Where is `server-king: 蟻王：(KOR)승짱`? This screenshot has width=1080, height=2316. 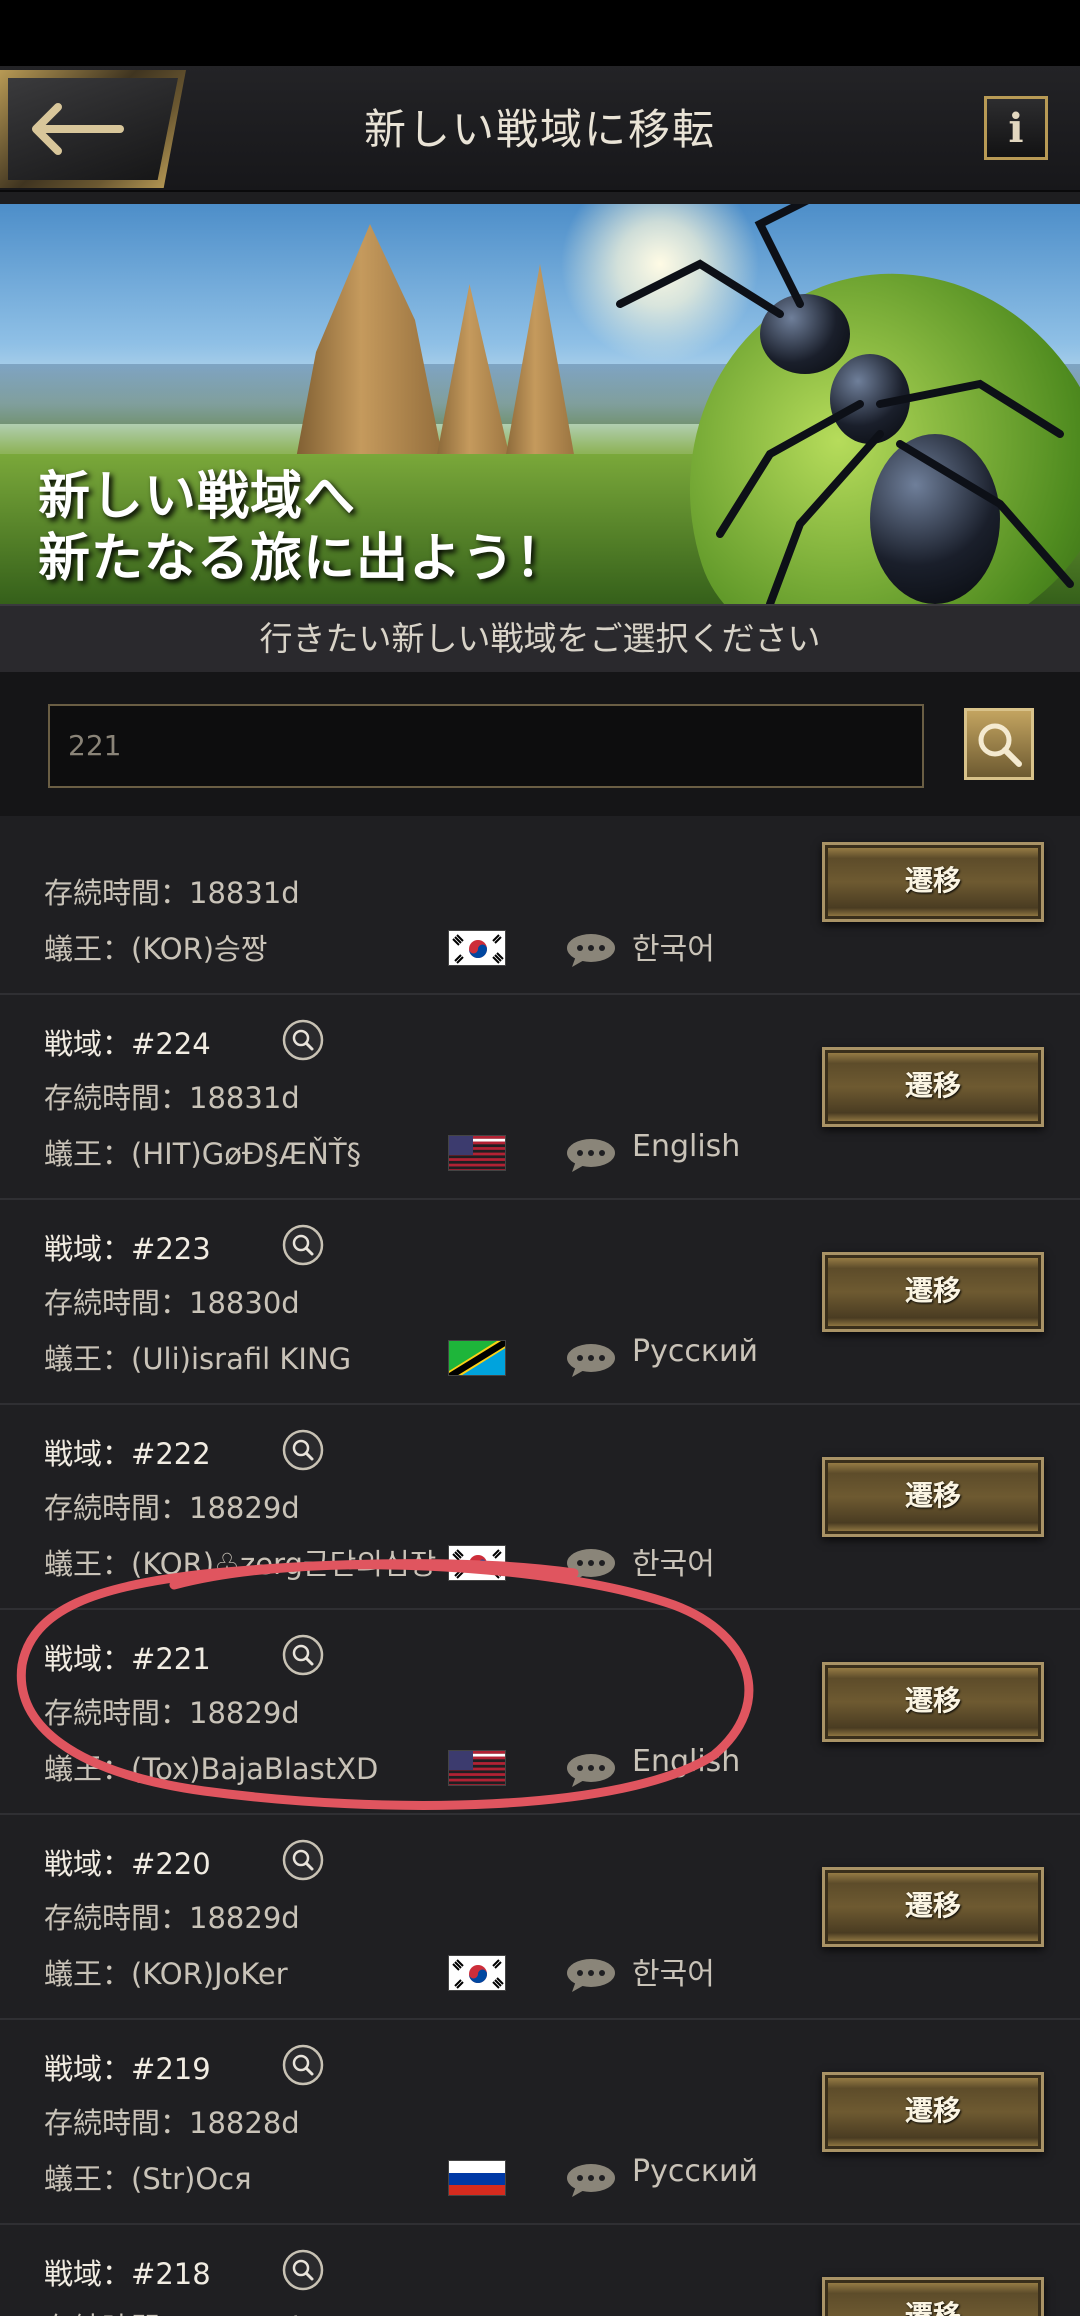
server-king: 蟻王：(KOR)승짱 is located at coordinates (156, 949).